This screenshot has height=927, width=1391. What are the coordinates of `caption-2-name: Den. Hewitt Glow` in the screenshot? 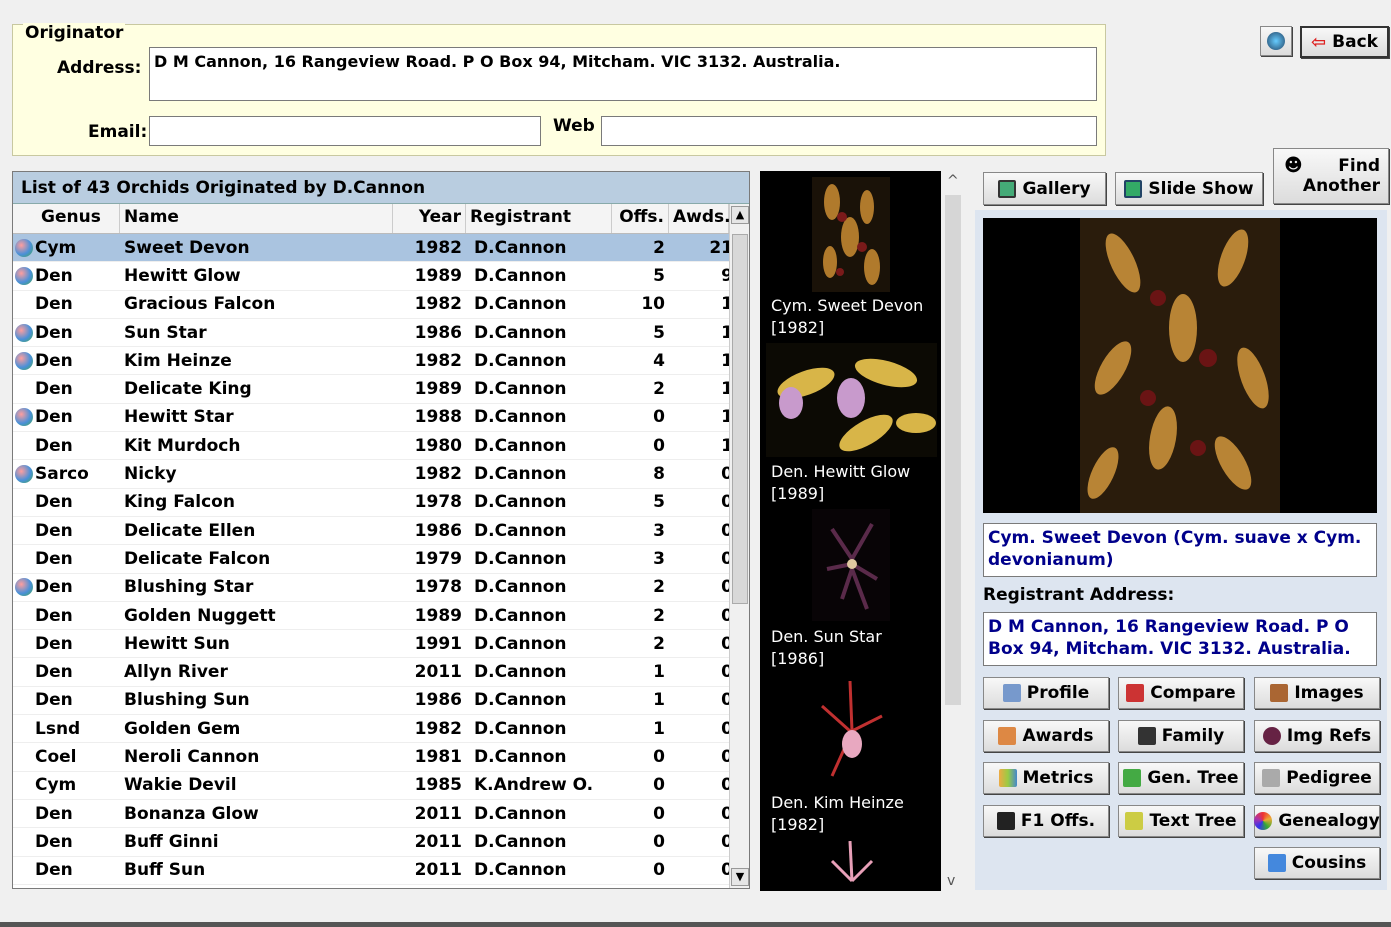 It's located at (841, 471).